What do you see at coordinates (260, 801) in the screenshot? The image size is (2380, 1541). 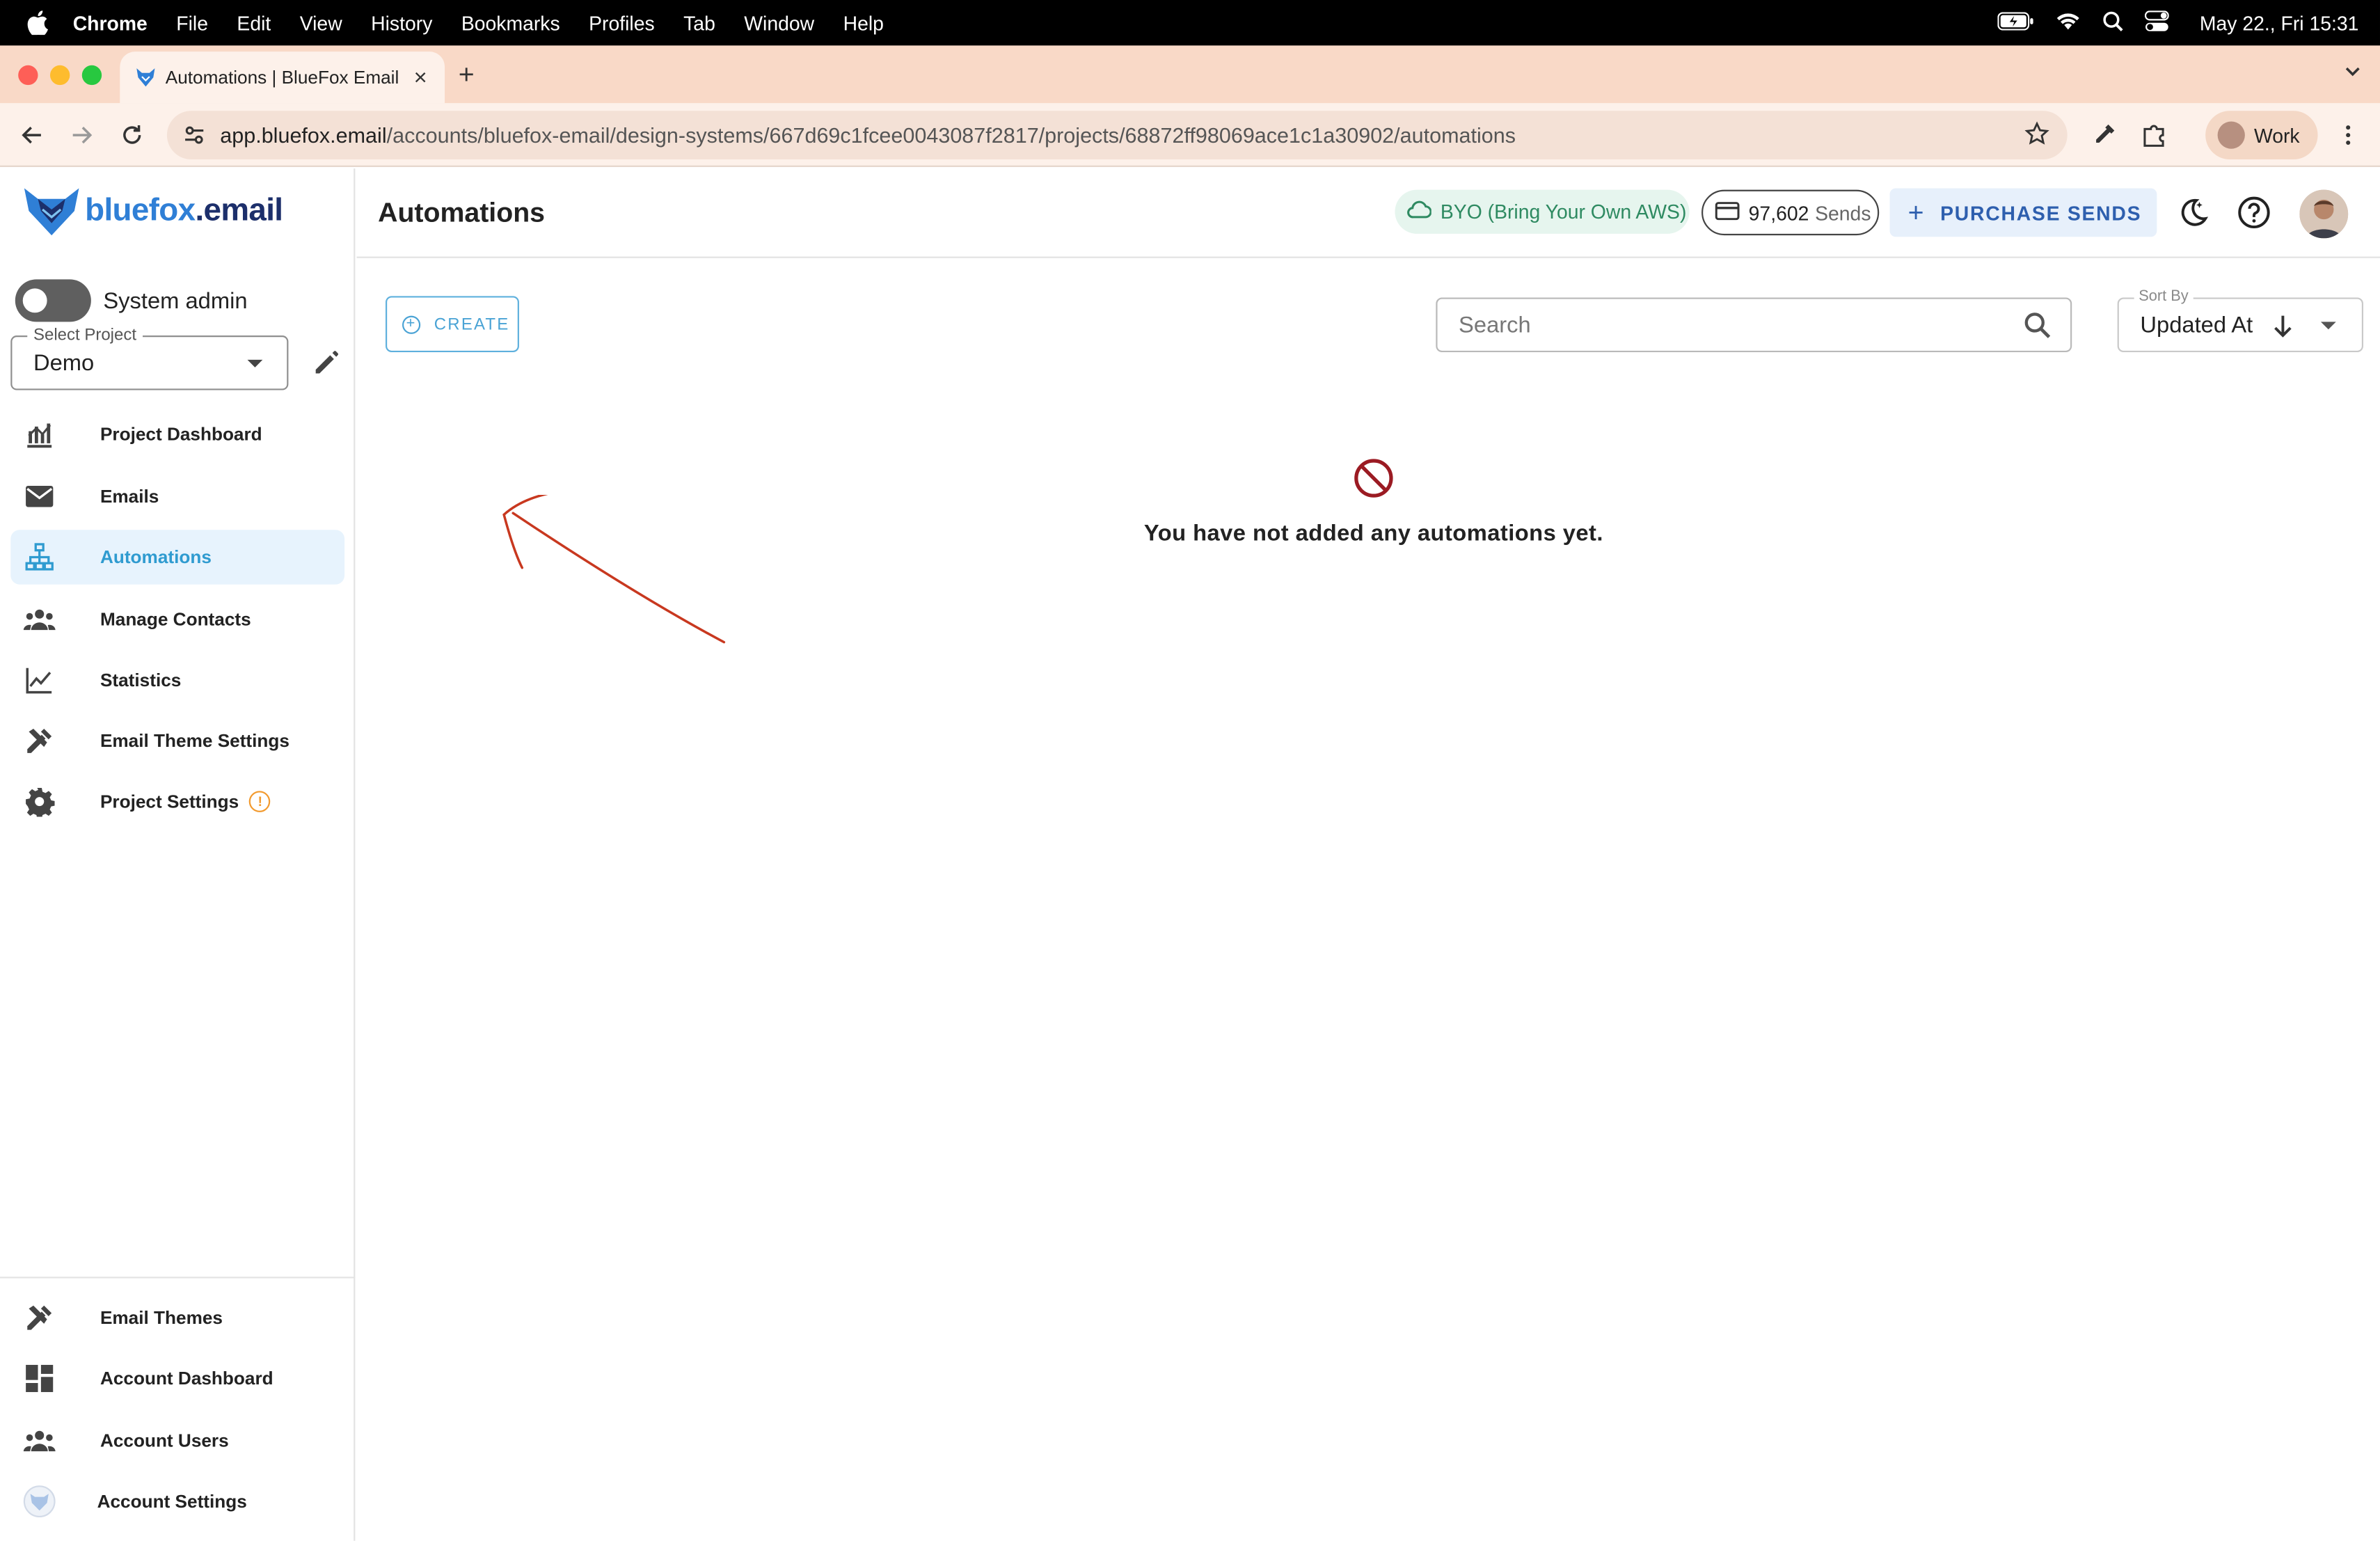 I see `warning-icon: !` at bounding box center [260, 801].